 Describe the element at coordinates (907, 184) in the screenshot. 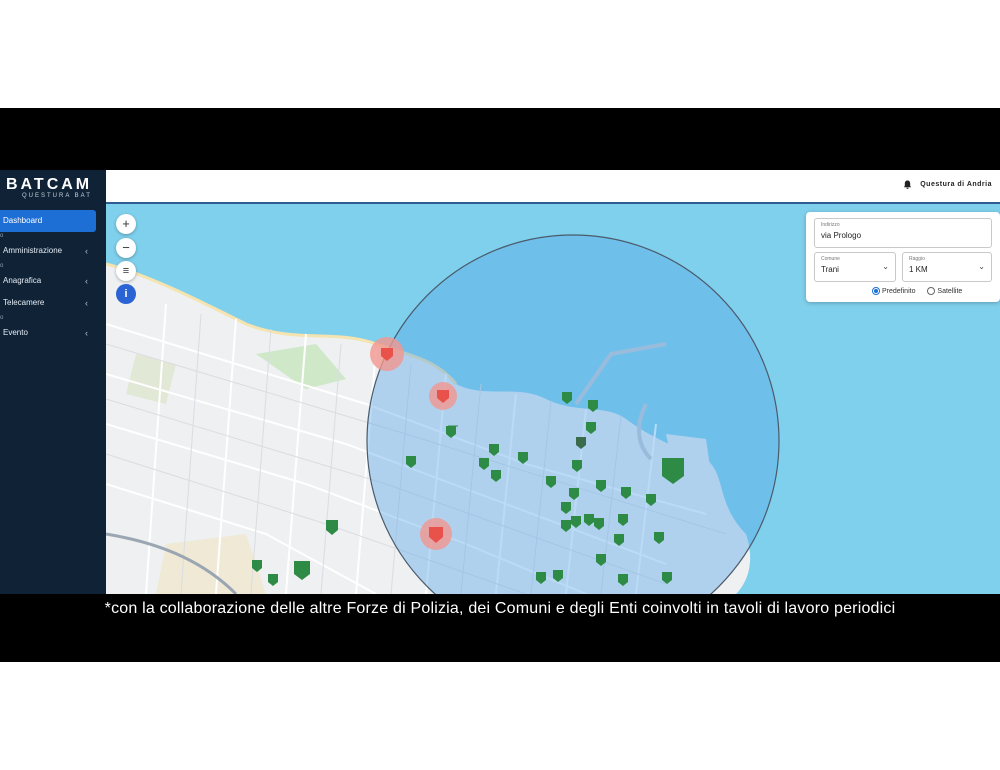

I see `bell-icon` at that location.